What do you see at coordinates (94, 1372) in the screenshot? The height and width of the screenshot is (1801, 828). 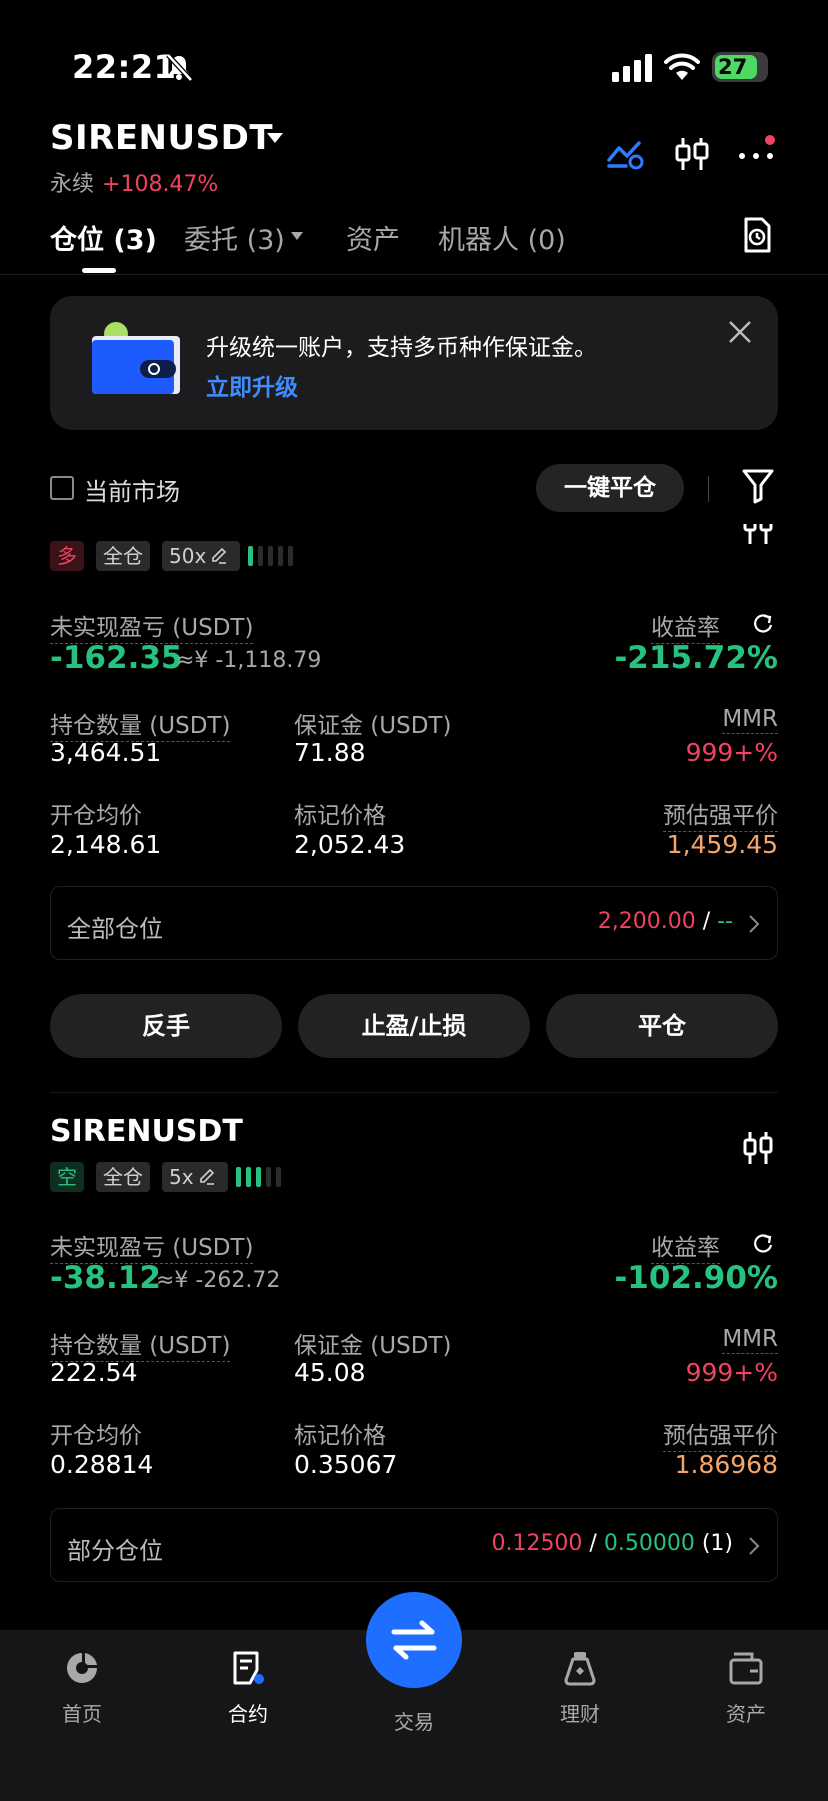 I see `position-size-value: 222.54` at bounding box center [94, 1372].